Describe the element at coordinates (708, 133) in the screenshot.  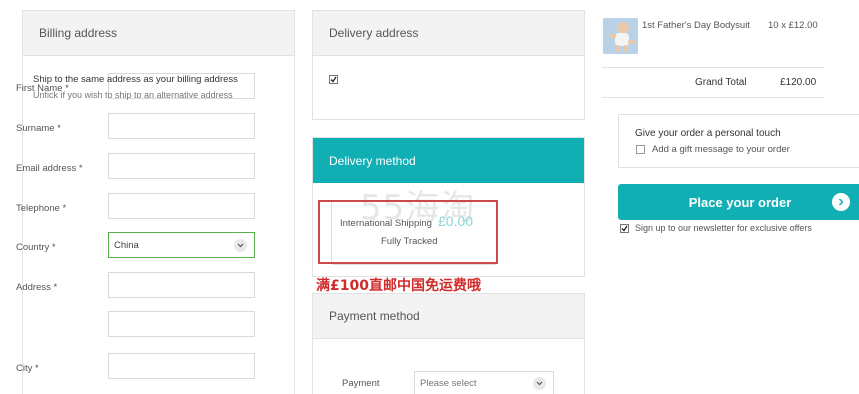
I see `personal-touch-title: Give your order a personal touch` at that location.